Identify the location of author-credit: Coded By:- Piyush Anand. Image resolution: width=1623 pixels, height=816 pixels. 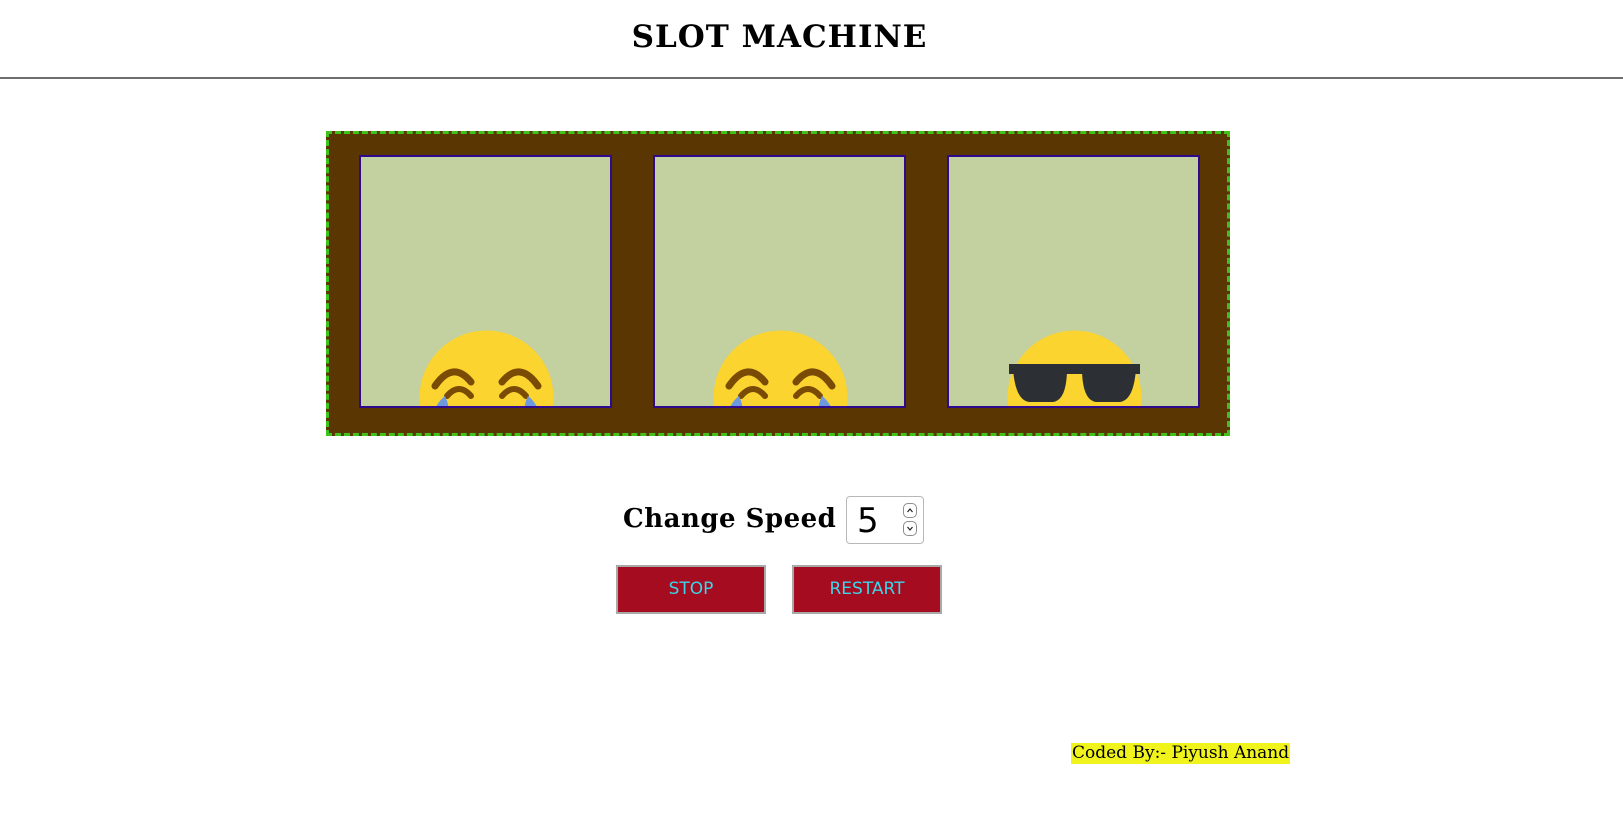
(1181, 753).